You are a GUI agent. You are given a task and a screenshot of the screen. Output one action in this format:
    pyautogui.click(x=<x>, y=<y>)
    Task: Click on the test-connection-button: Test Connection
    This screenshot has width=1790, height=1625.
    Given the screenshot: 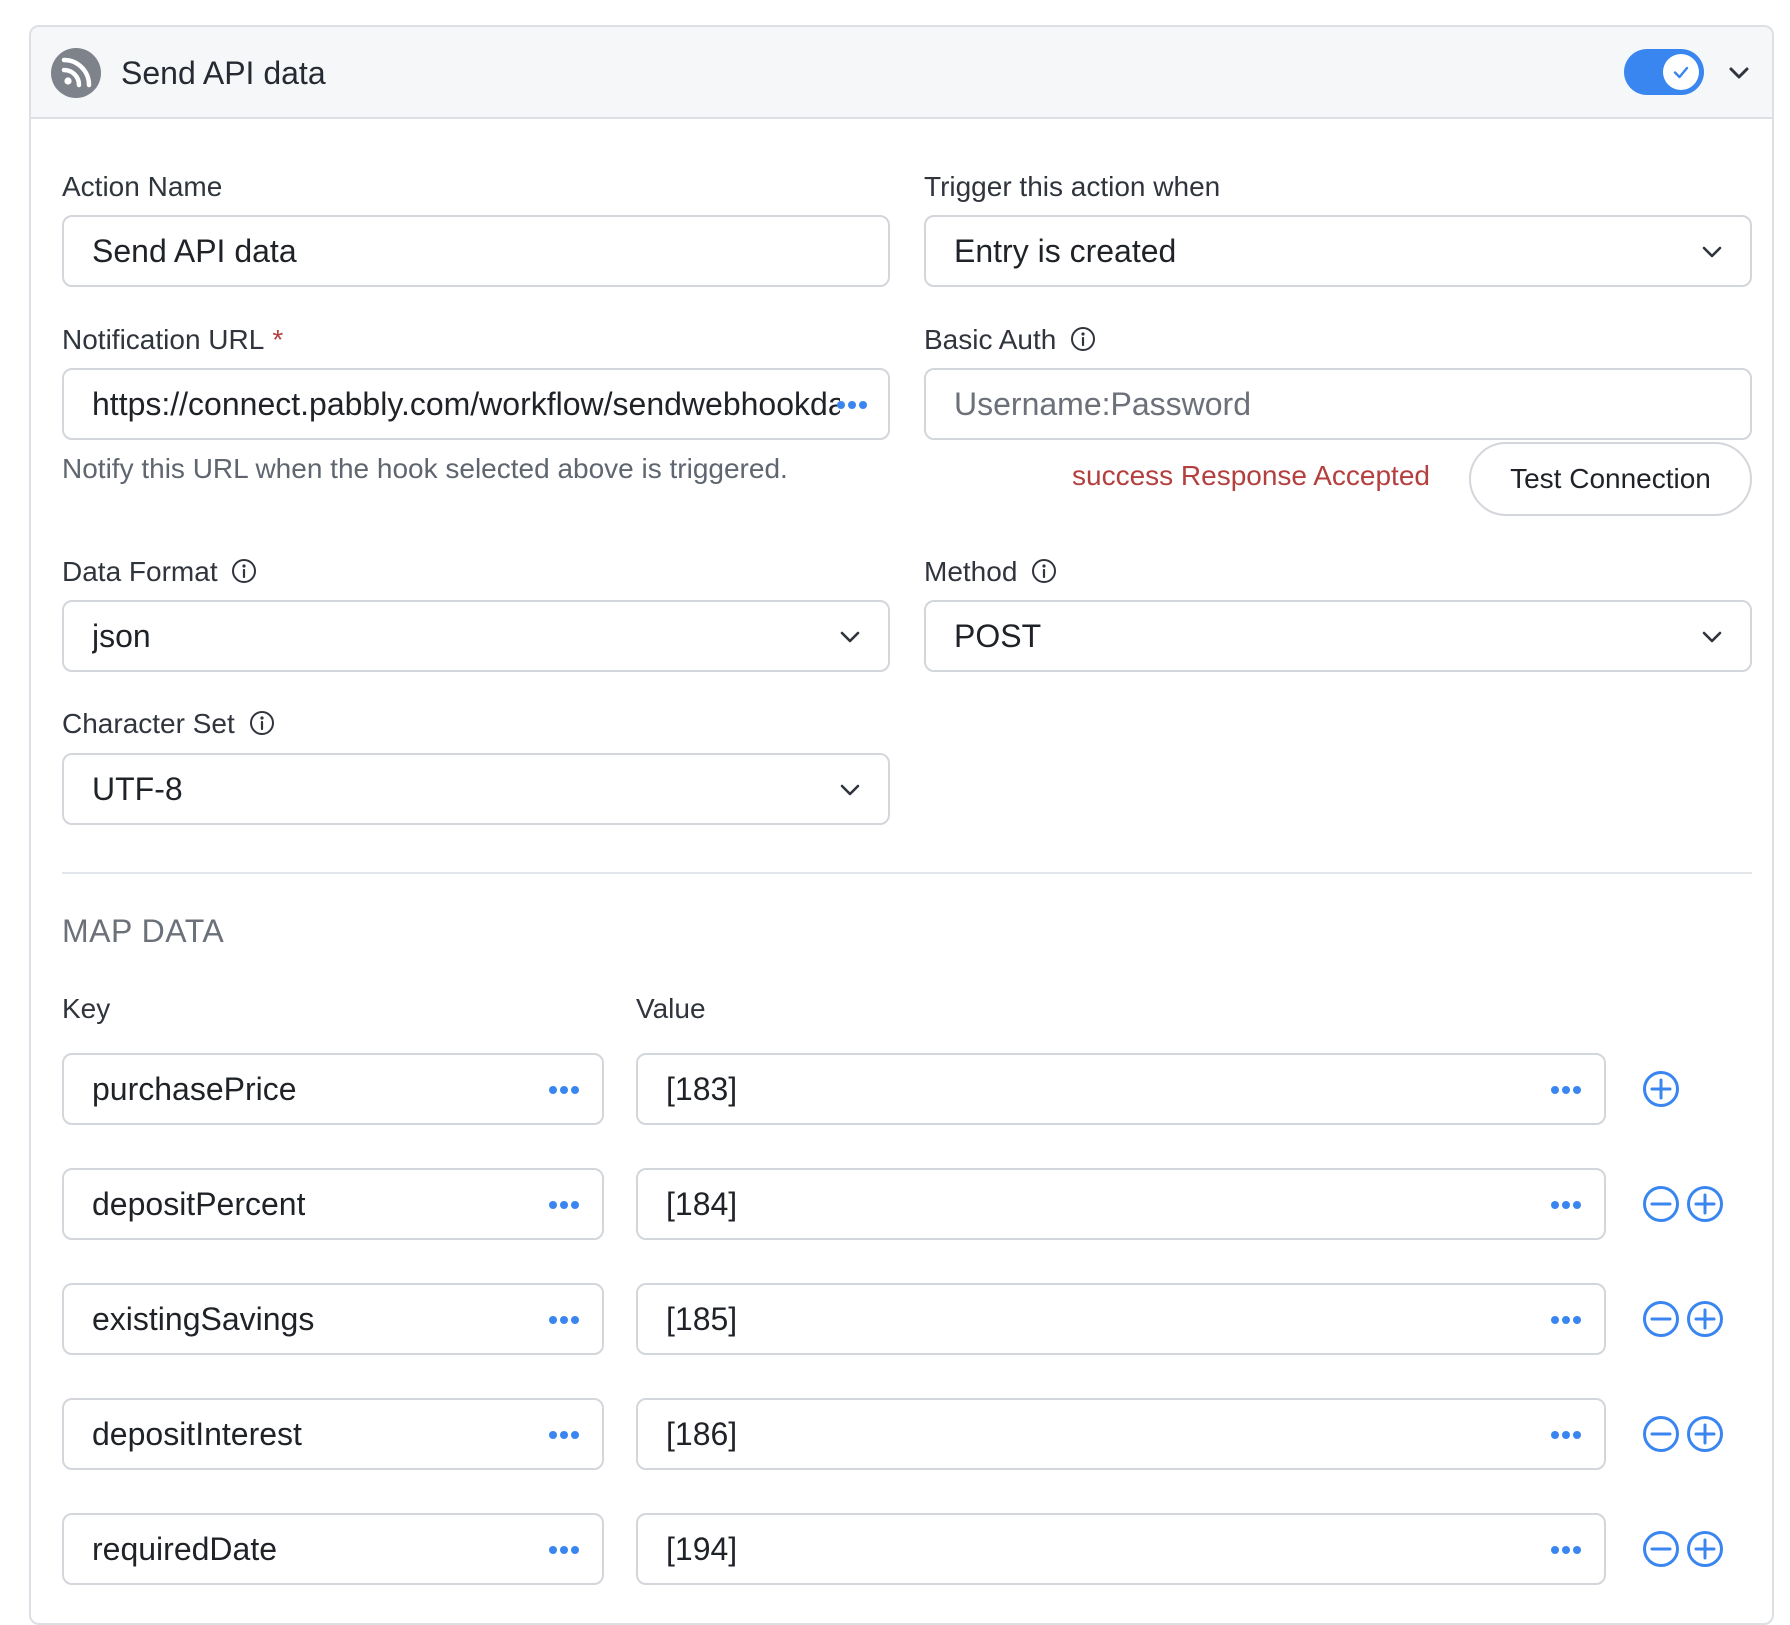 What is the action you would take?
    pyautogui.click(x=1610, y=479)
    